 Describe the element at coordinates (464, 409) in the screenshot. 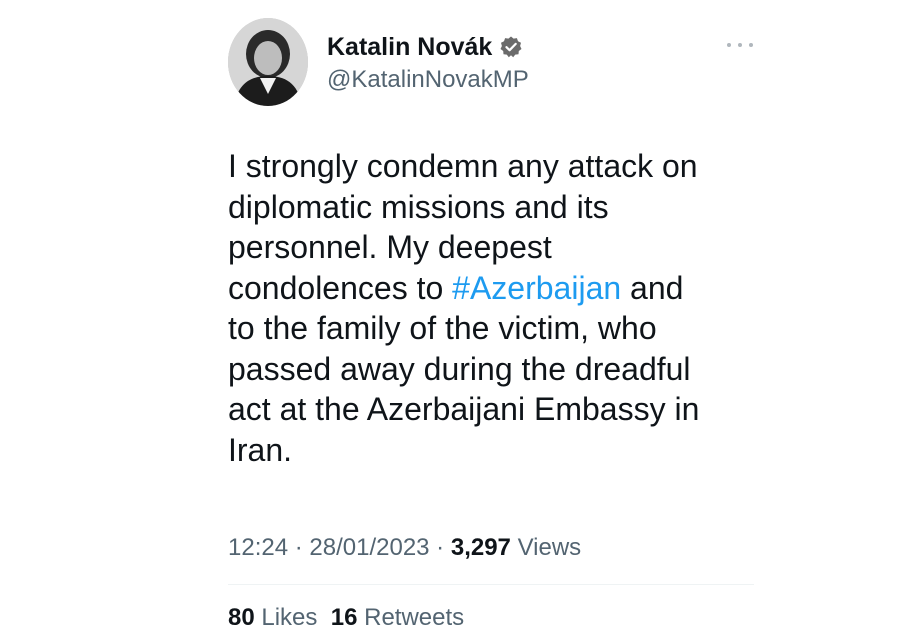

I see `tweet-line: act at the Azerbaijani Embassy in` at that location.